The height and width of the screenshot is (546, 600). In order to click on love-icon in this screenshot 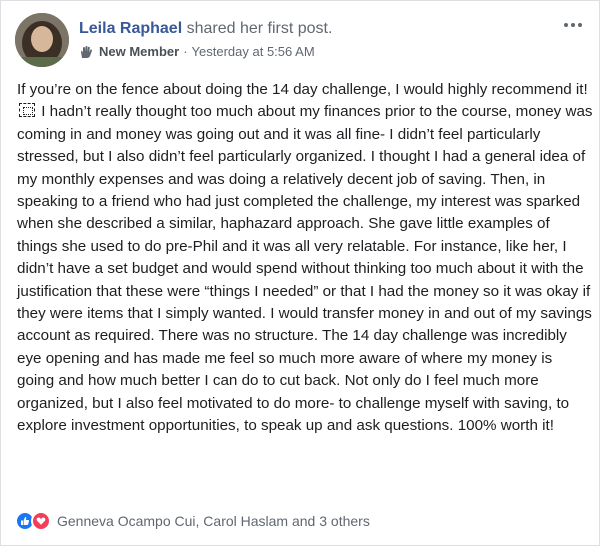, I will do `click(41, 521)`.